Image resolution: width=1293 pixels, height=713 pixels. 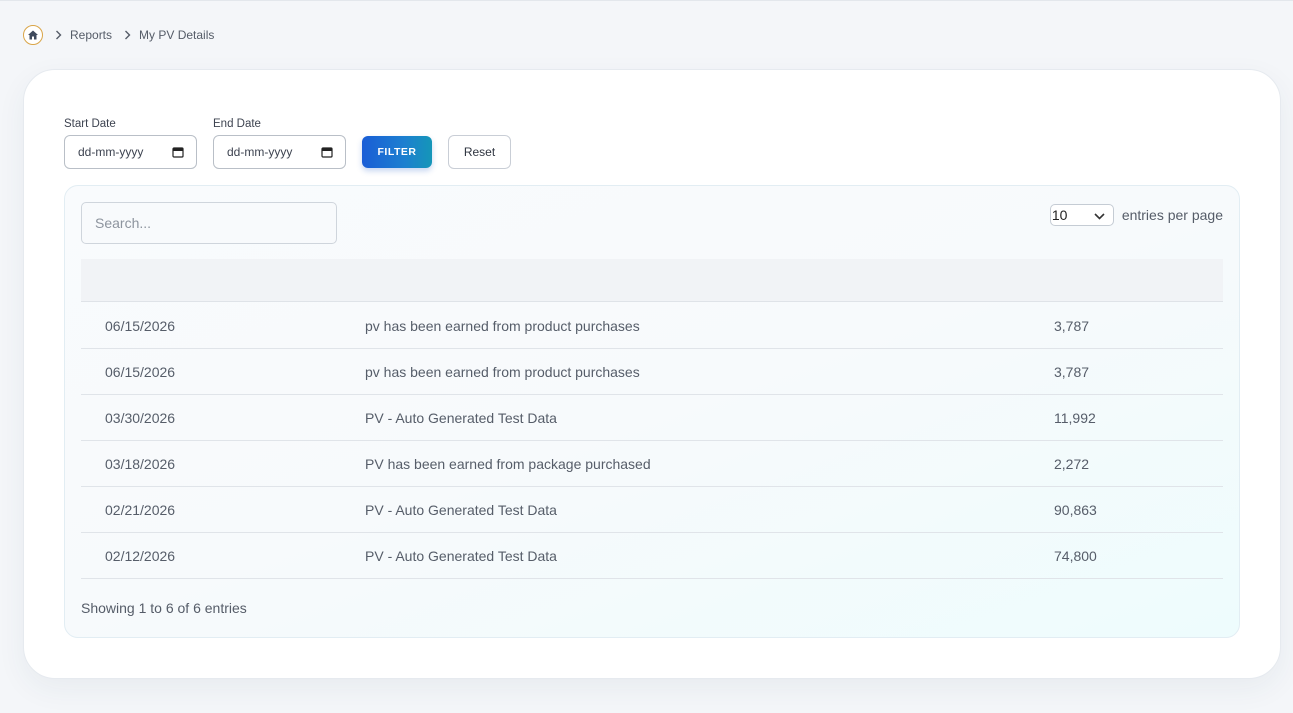 I want to click on row-pv: 11,992, so click(x=1075, y=417).